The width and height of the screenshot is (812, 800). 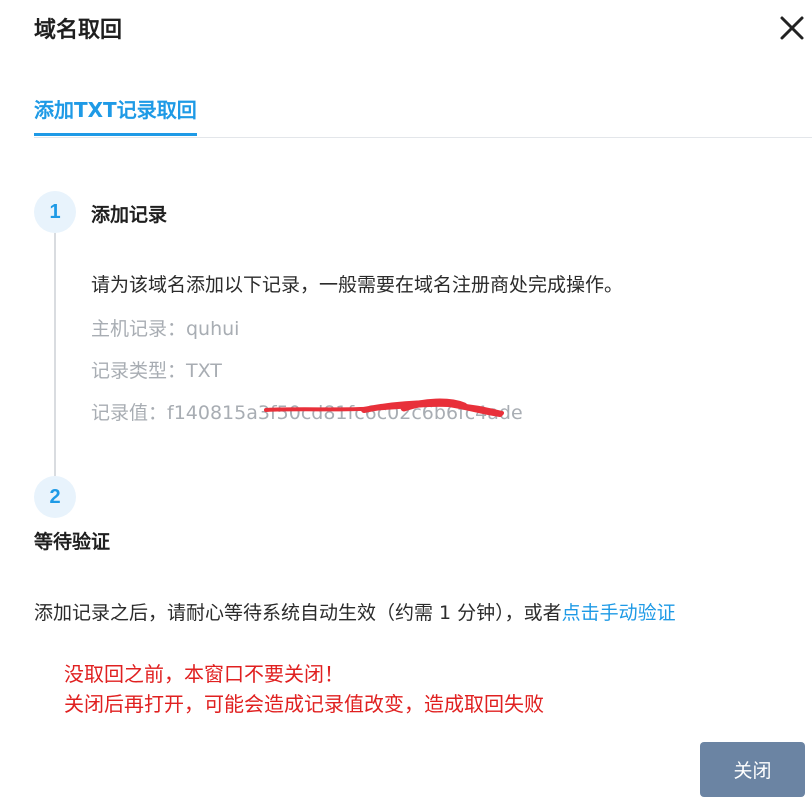 What do you see at coordinates (55, 212) in the screenshot?
I see `step-1-number: 1` at bounding box center [55, 212].